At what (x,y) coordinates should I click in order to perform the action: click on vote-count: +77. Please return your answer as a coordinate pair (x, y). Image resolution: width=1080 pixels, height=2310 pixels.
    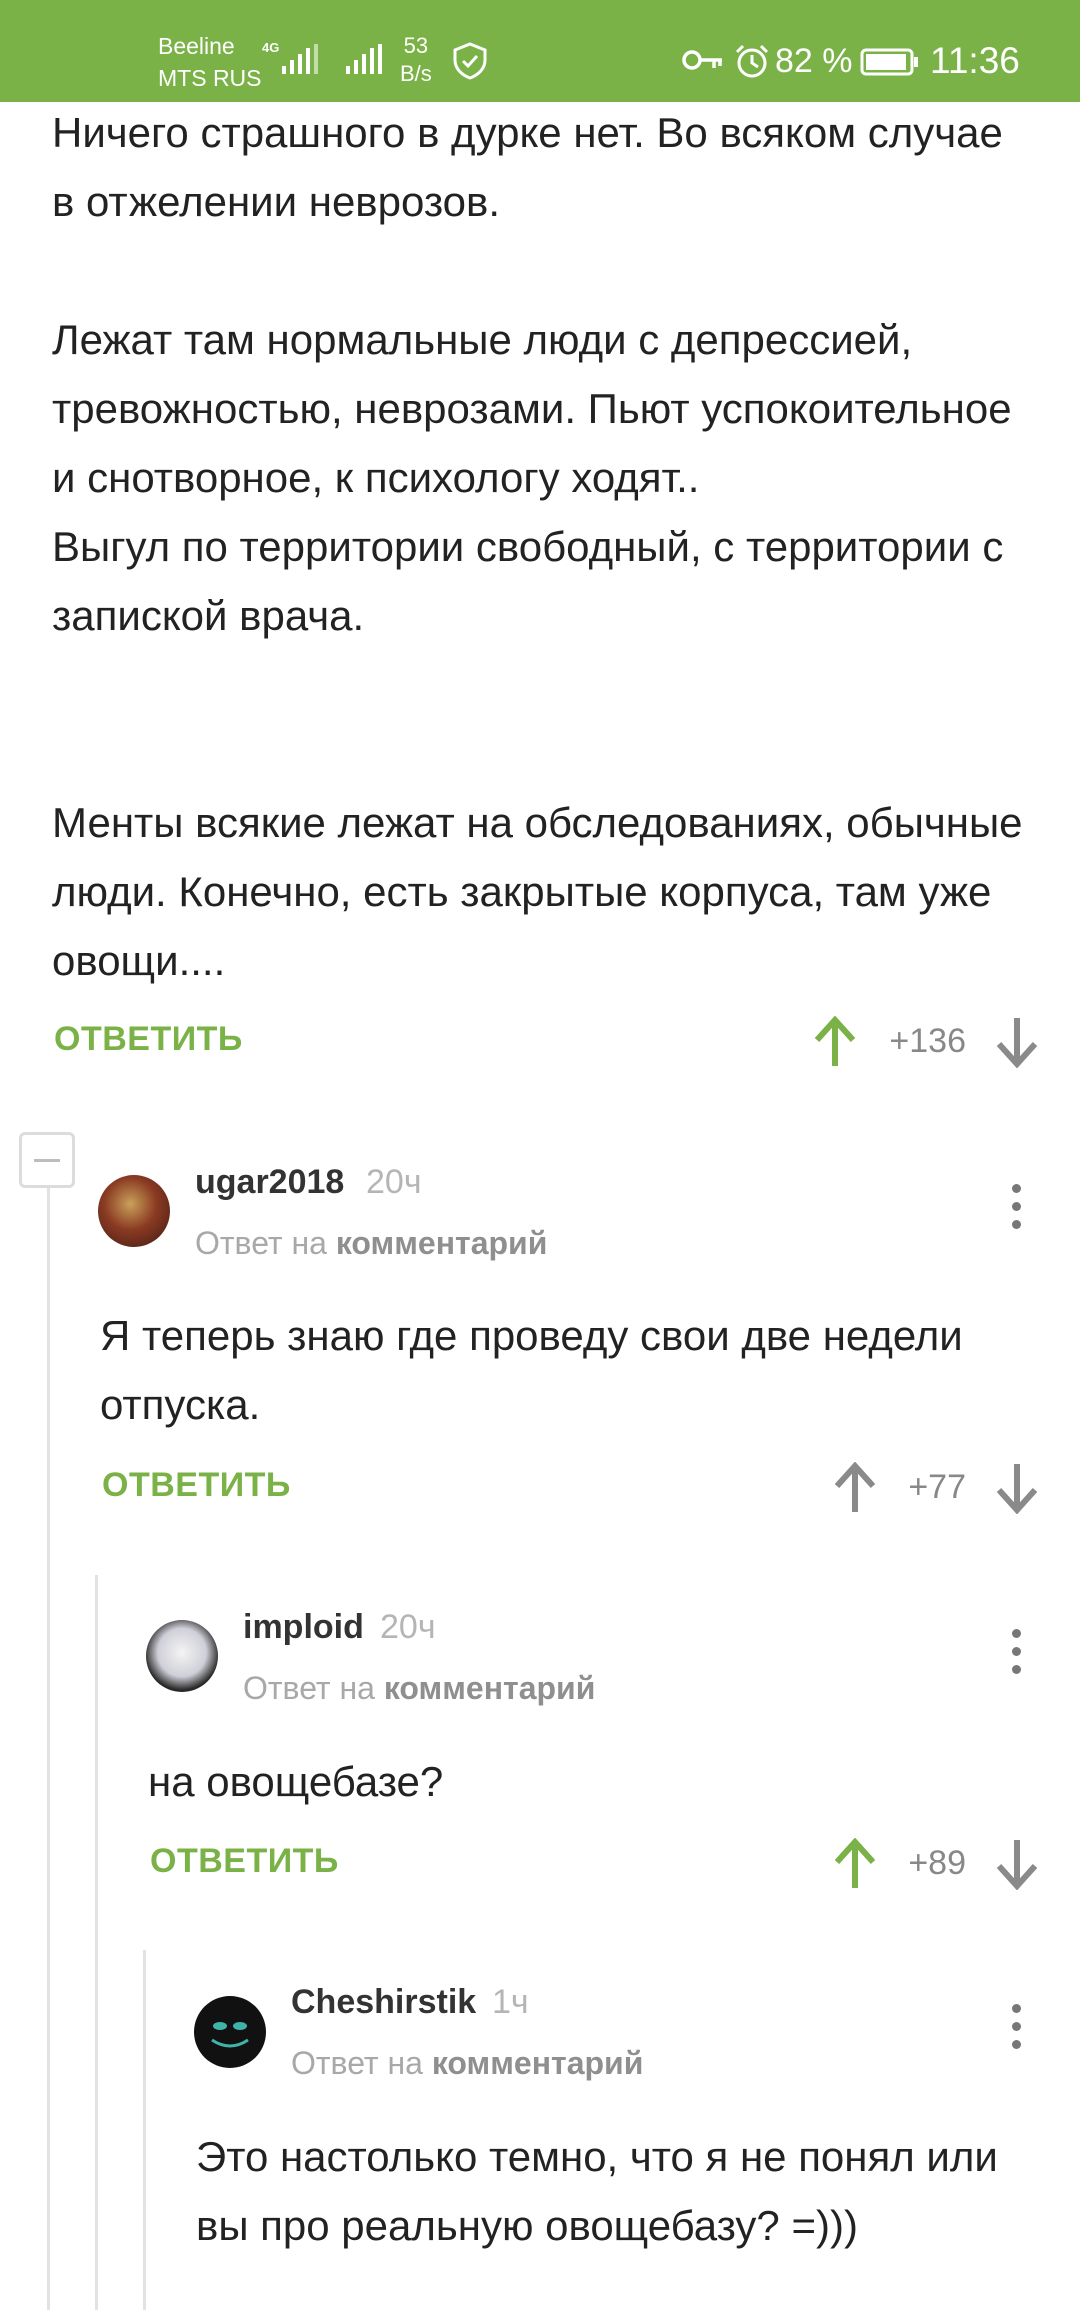
    Looking at the image, I should click on (937, 1487).